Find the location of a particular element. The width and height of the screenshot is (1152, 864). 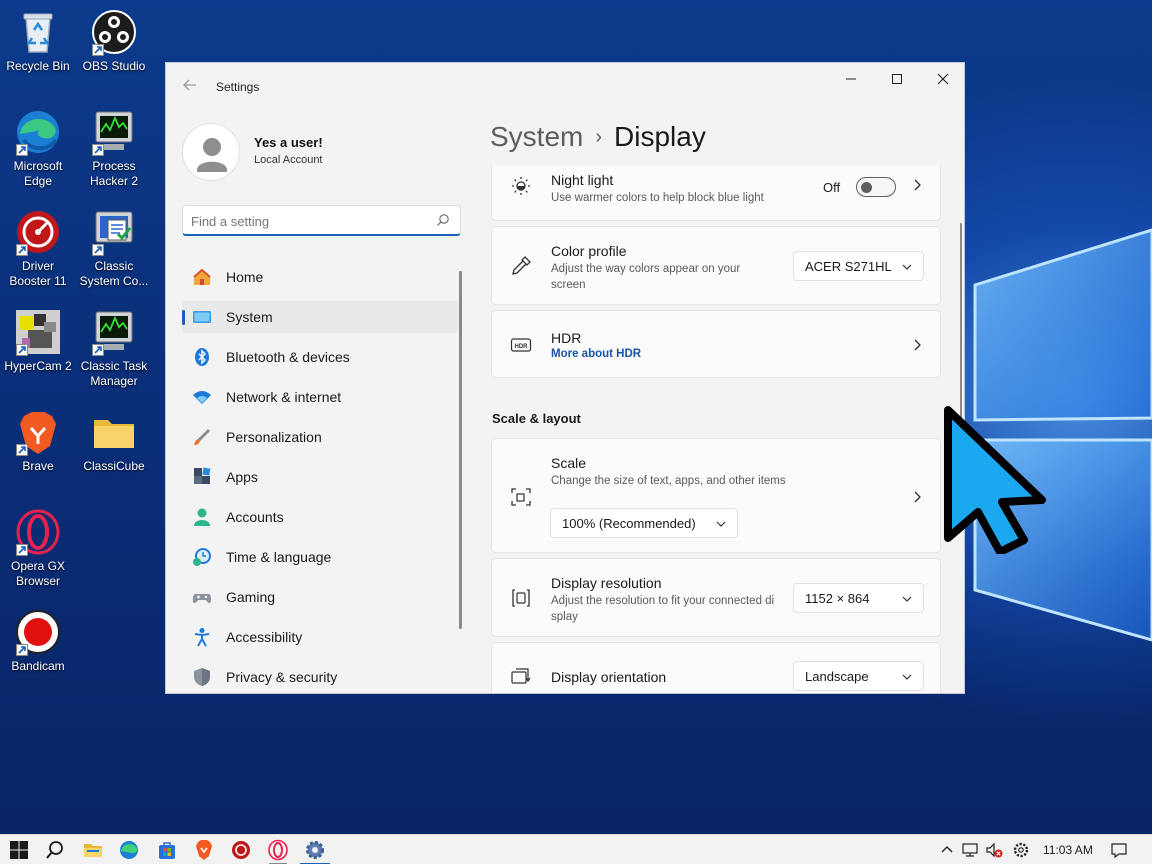

taskbar-search-button is located at coordinates (55, 850).